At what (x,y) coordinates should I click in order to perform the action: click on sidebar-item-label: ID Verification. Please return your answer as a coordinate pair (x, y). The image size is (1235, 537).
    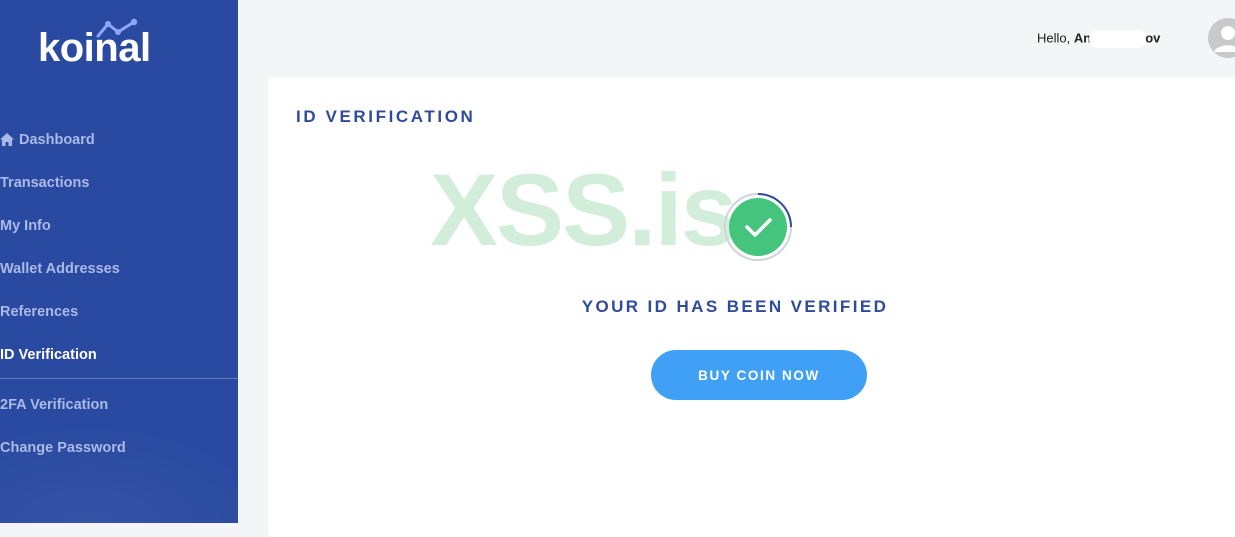
    Looking at the image, I should click on (48, 354).